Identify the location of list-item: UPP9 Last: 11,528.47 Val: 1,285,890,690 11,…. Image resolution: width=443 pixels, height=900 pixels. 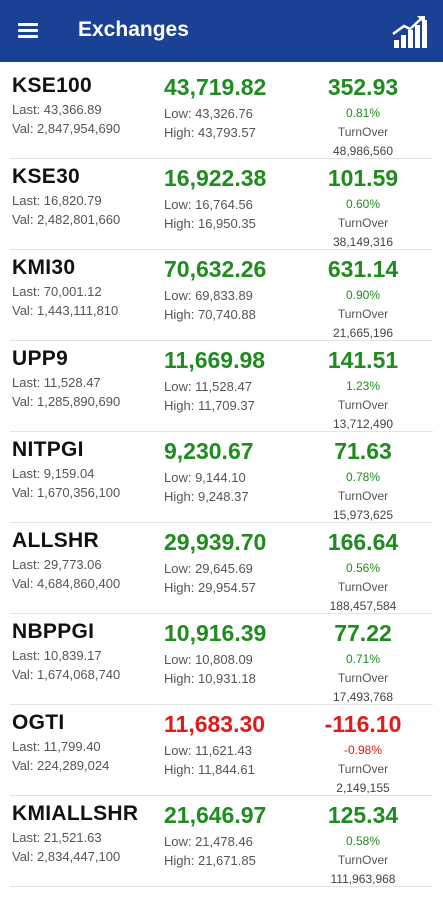
(221, 386).